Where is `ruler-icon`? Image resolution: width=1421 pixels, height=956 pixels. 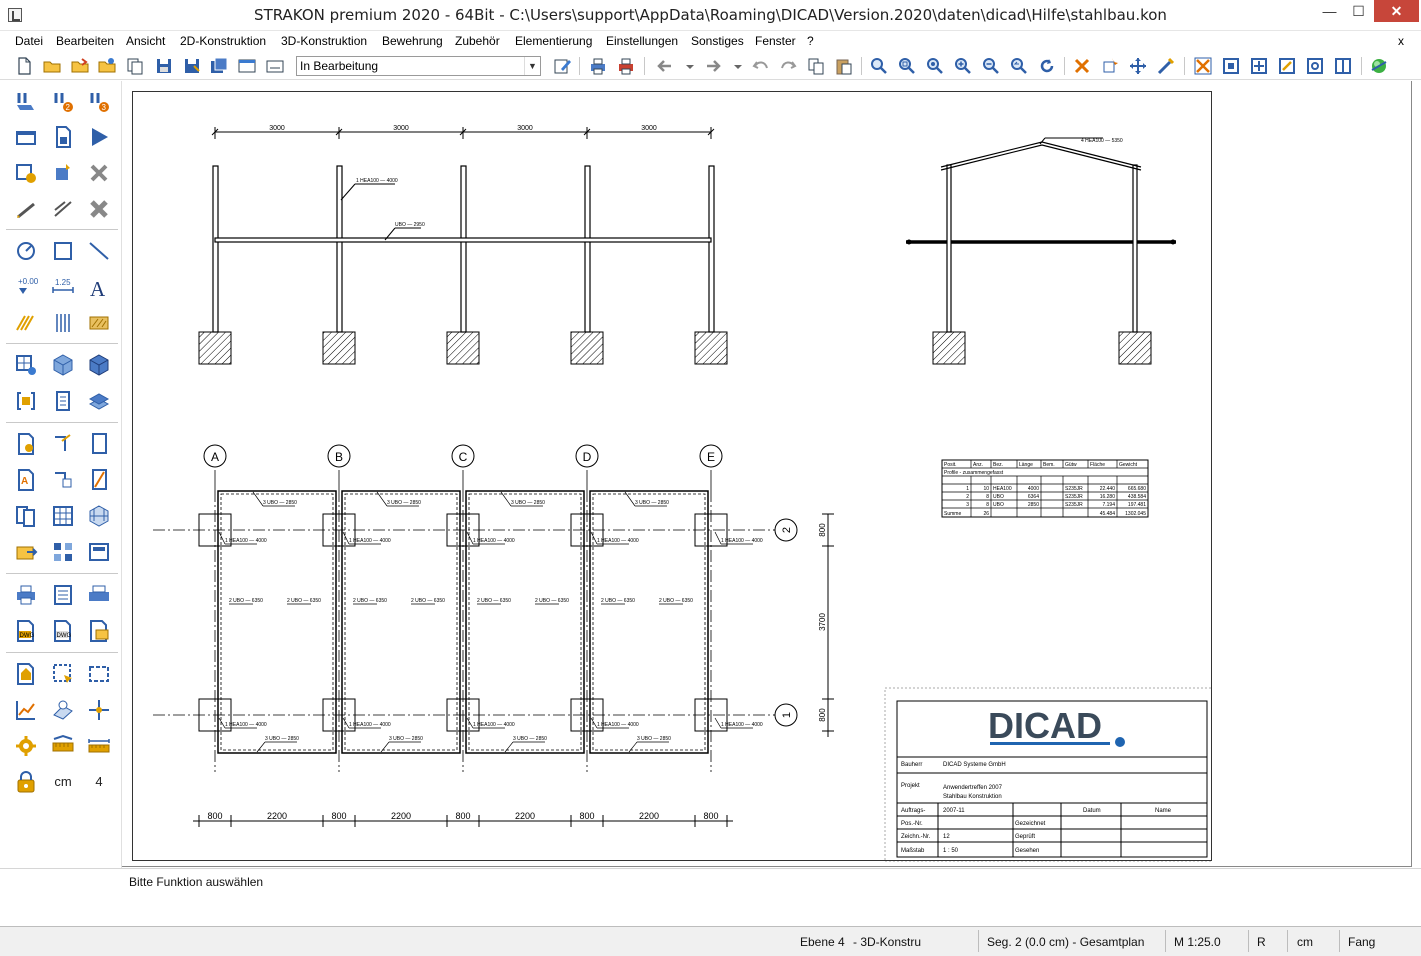 ruler-icon is located at coordinates (63, 746).